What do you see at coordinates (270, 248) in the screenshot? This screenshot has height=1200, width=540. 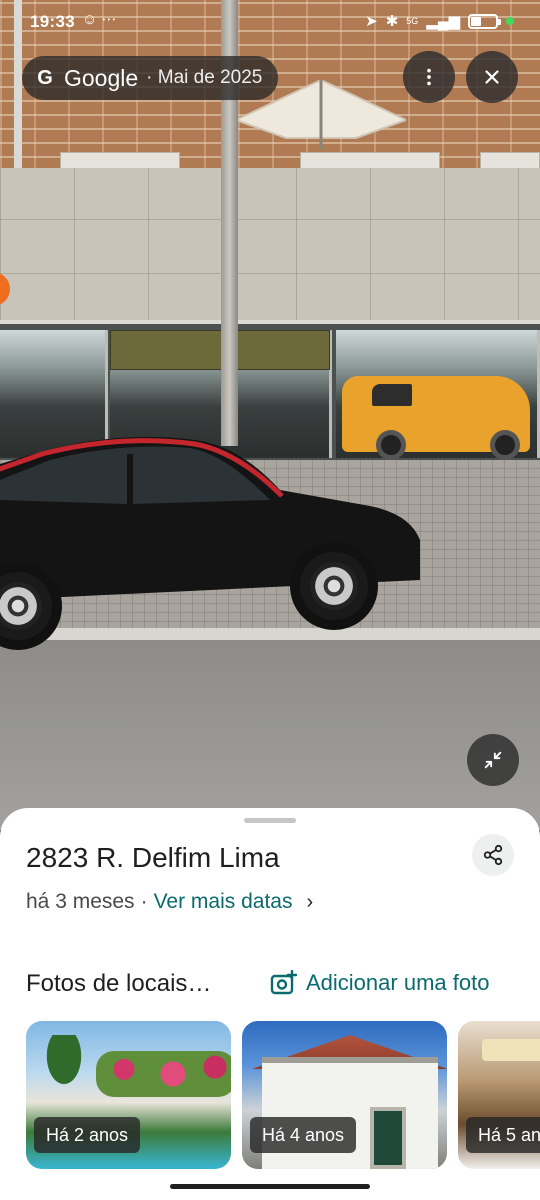 I see `stone-wall` at bounding box center [270, 248].